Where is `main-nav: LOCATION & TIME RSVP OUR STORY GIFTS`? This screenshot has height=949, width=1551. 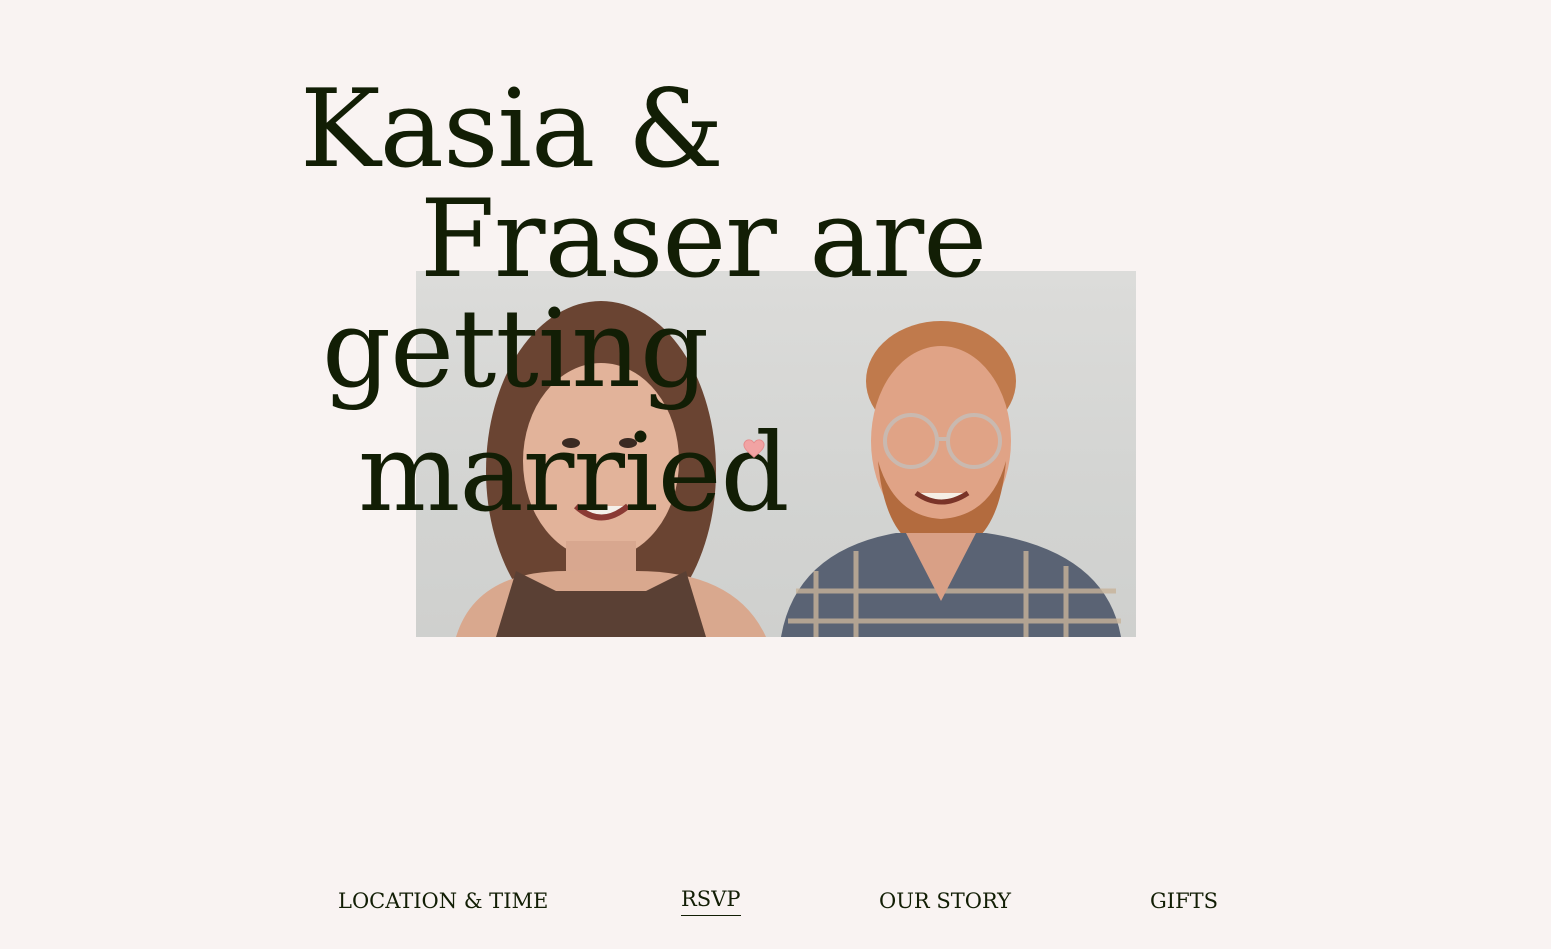
main-nav: LOCATION & TIME RSVP OUR STORY GIFTS is located at coordinates (775, 904).